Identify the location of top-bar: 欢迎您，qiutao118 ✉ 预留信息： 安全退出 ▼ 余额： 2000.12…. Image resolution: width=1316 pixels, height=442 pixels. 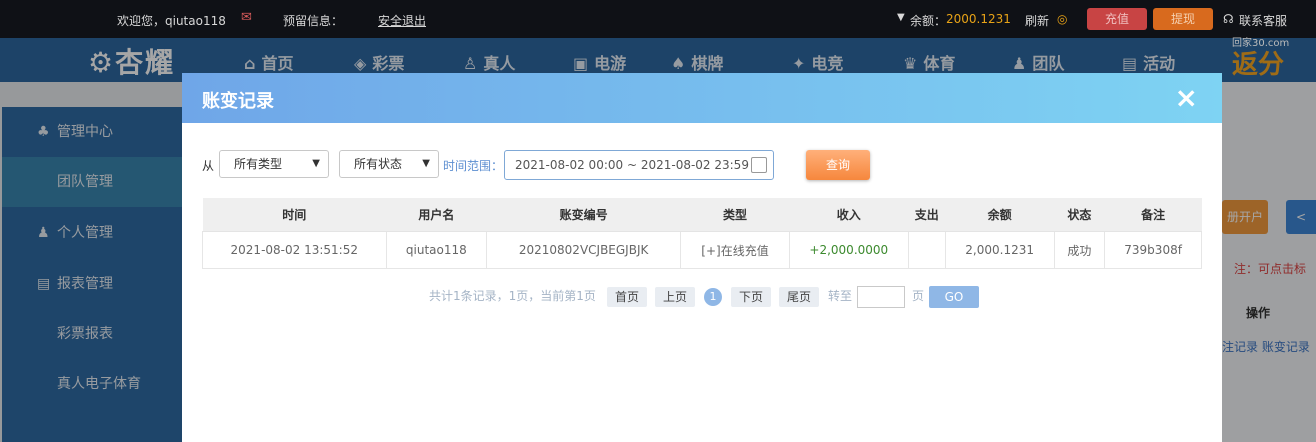
(658, 24).